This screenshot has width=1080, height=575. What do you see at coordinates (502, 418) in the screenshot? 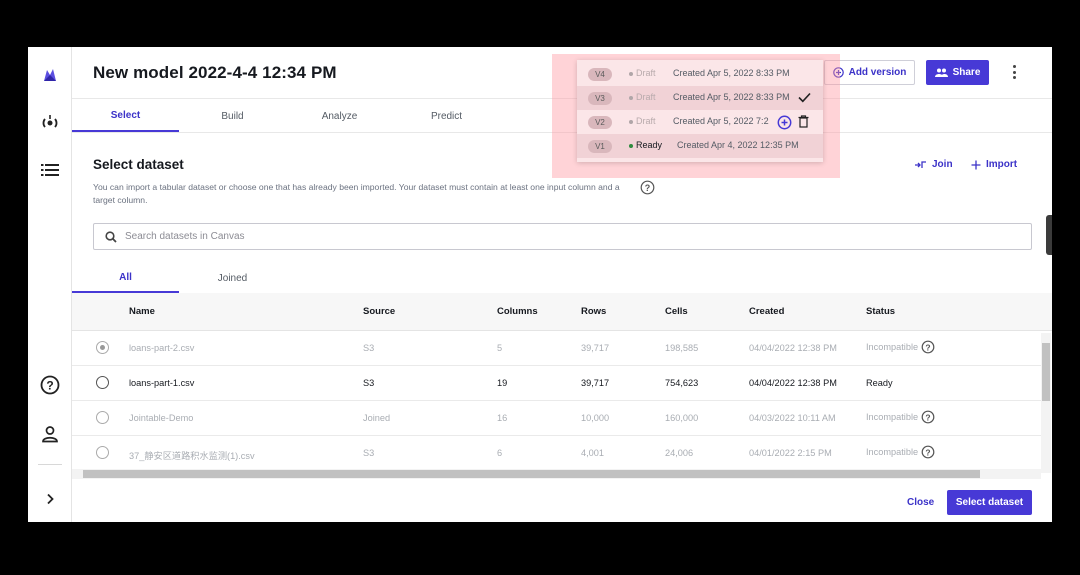
I see `dataset-columns: 16` at bounding box center [502, 418].